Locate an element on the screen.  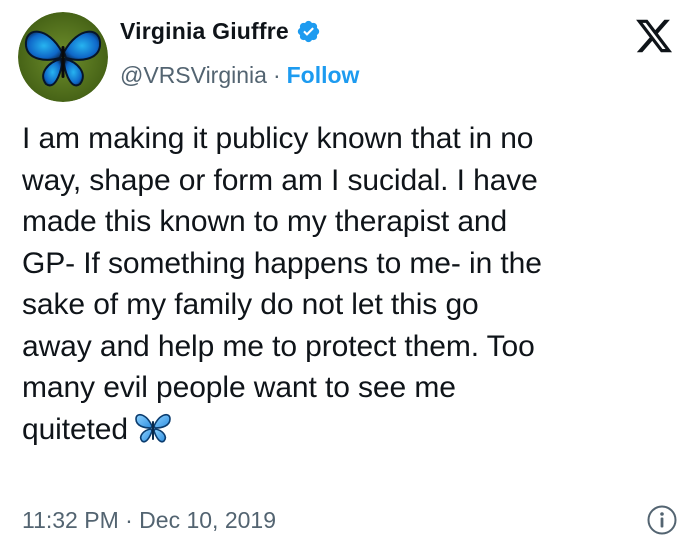
info-icon is located at coordinates (662, 520).